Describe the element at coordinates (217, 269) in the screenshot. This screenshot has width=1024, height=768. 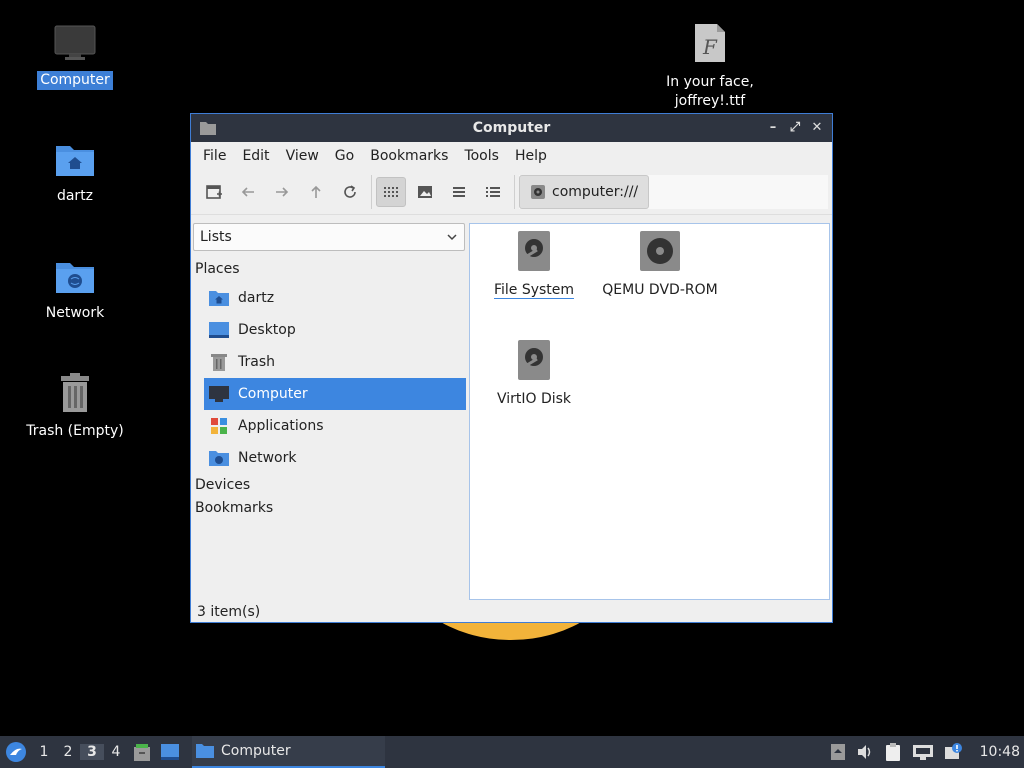
I see `places-header: Places` at that location.